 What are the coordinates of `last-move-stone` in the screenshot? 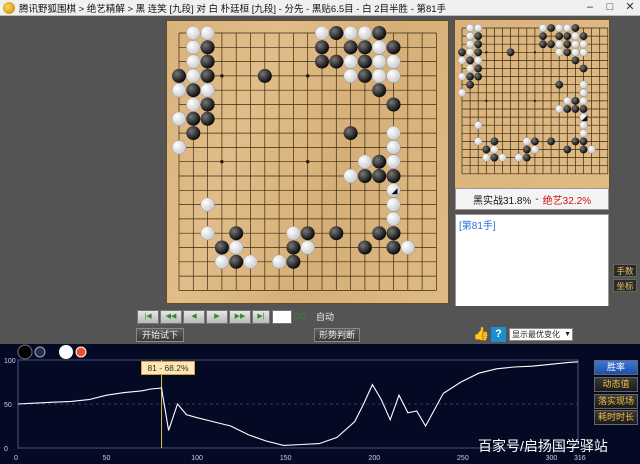 It's located at (393, 190).